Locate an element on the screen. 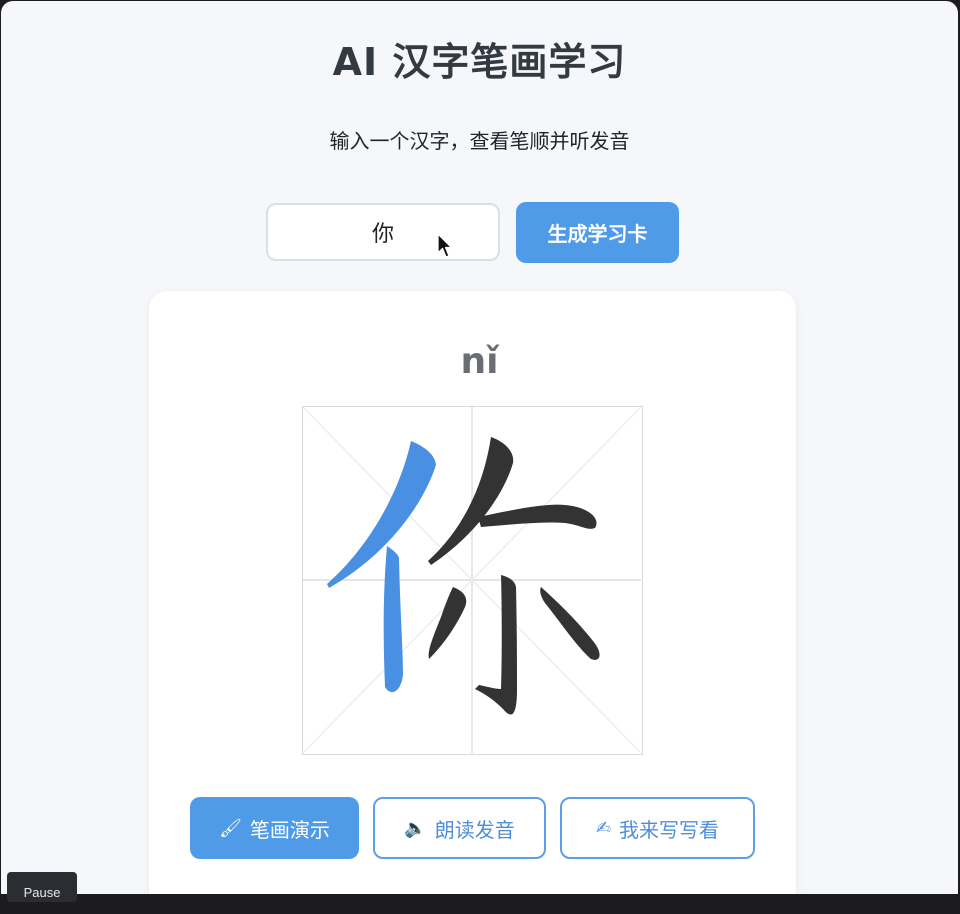 The height and width of the screenshot is (914, 960). stroke-demo-button: 🖌 笔画演示 is located at coordinates (274, 828).